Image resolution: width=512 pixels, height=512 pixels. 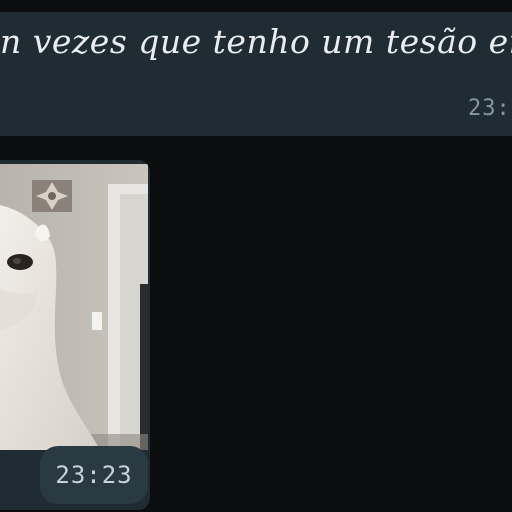 What do you see at coordinates (489, 108) in the screenshot?
I see `message-timestamp: 23:` at bounding box center [489, 108].